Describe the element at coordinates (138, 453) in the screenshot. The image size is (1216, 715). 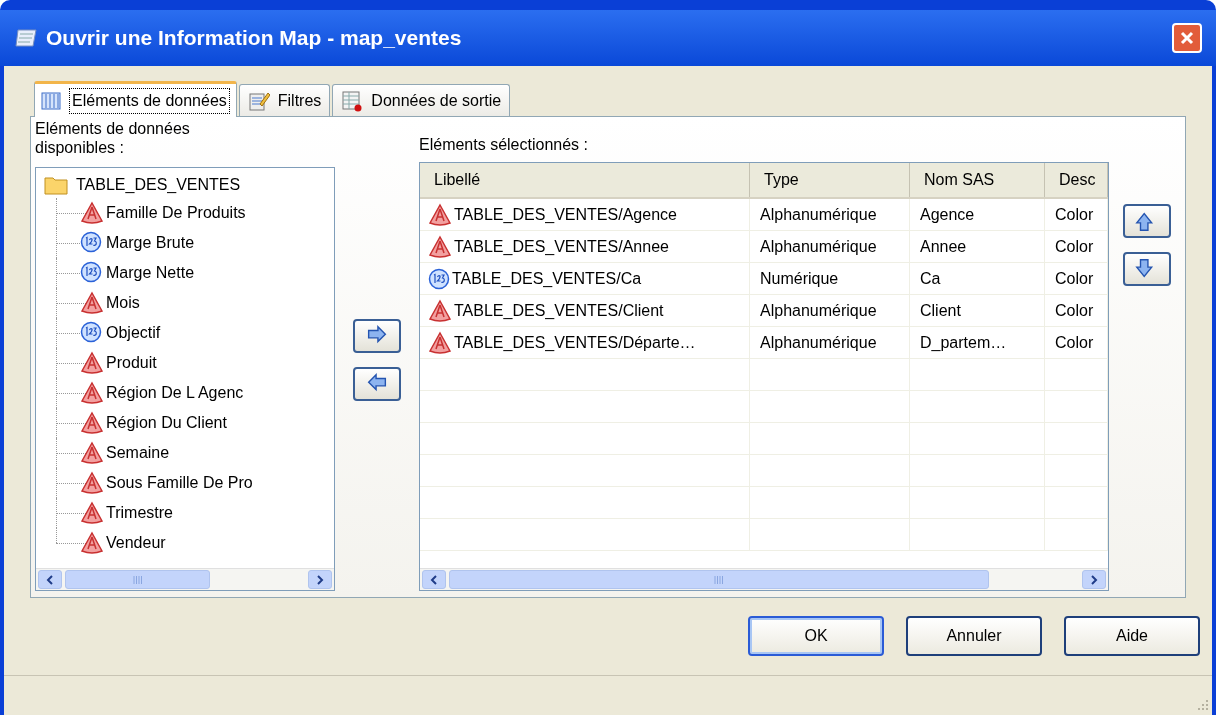
I see `tree-item: Semaine` at that location.